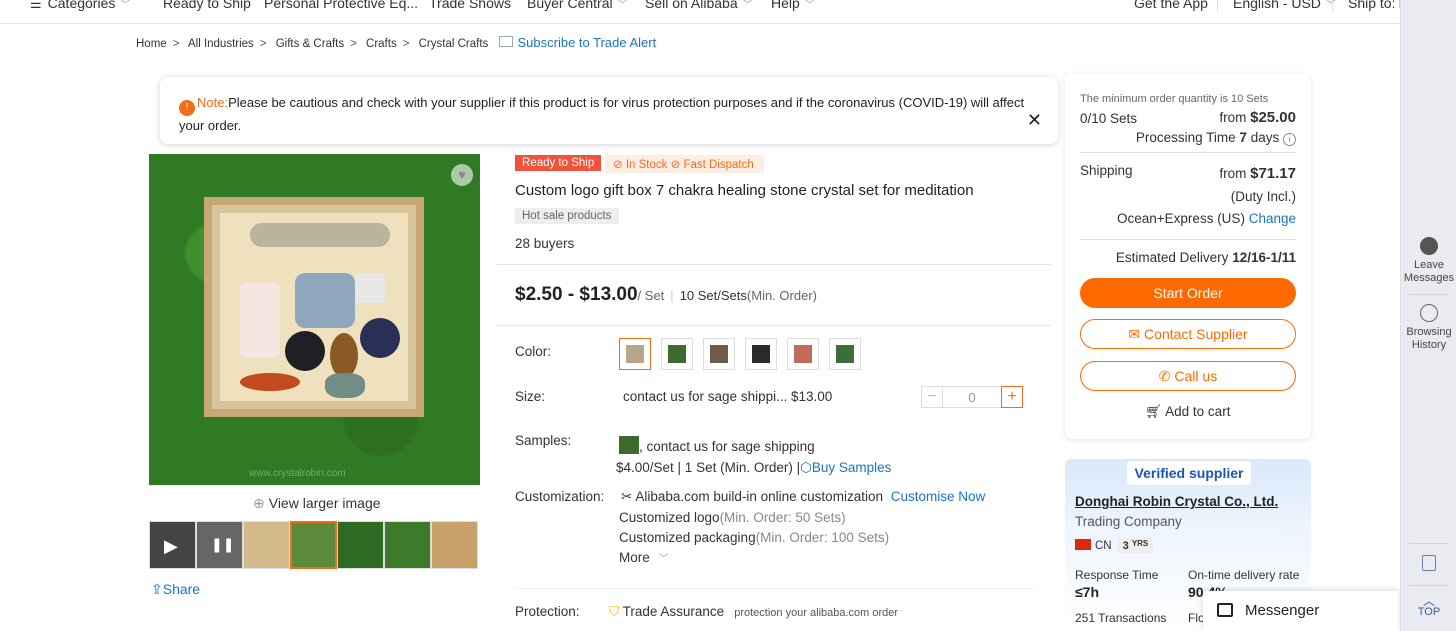  I want to click on leave-messages-button: Leave Messages, so click(1428, 261).